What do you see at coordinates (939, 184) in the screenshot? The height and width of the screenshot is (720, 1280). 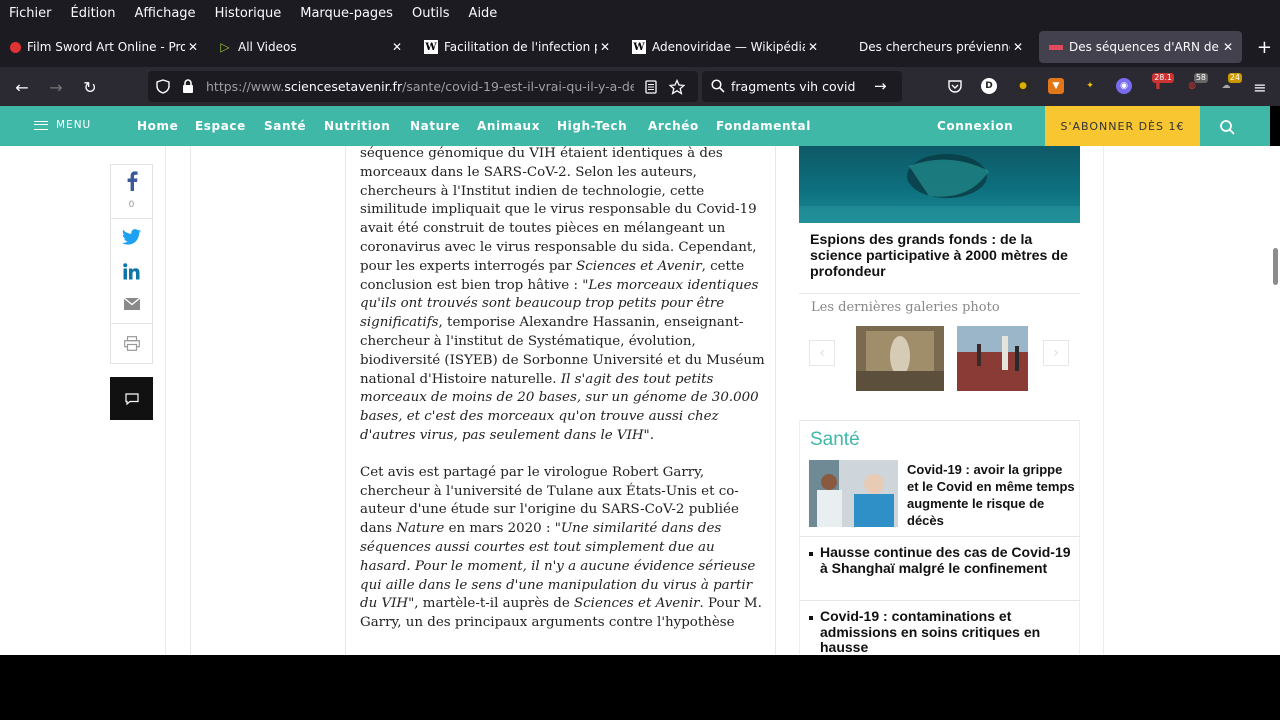 I see `hero-image` at bounding box center [939, 184].